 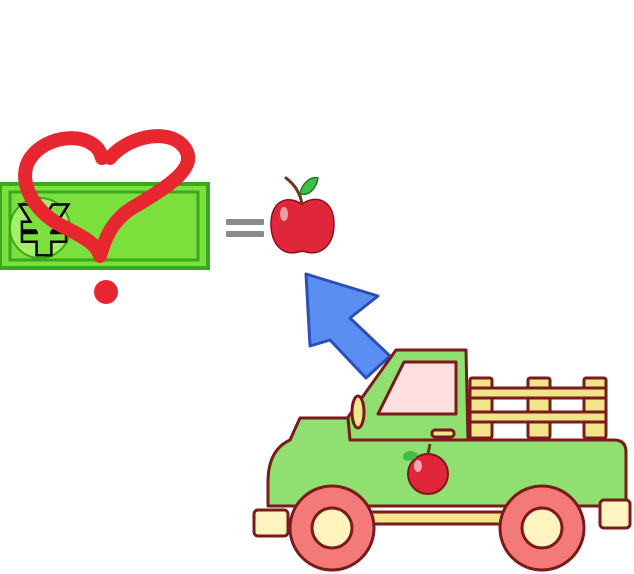 I want to click on truck-rear-wheel, so click(x=542, y=528).